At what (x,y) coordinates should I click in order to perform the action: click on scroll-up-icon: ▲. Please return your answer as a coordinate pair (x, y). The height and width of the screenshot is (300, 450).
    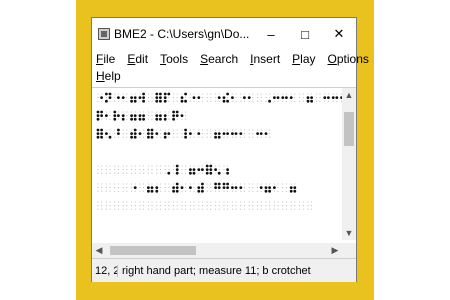
    Looking at the image, I should click on (349, 95).